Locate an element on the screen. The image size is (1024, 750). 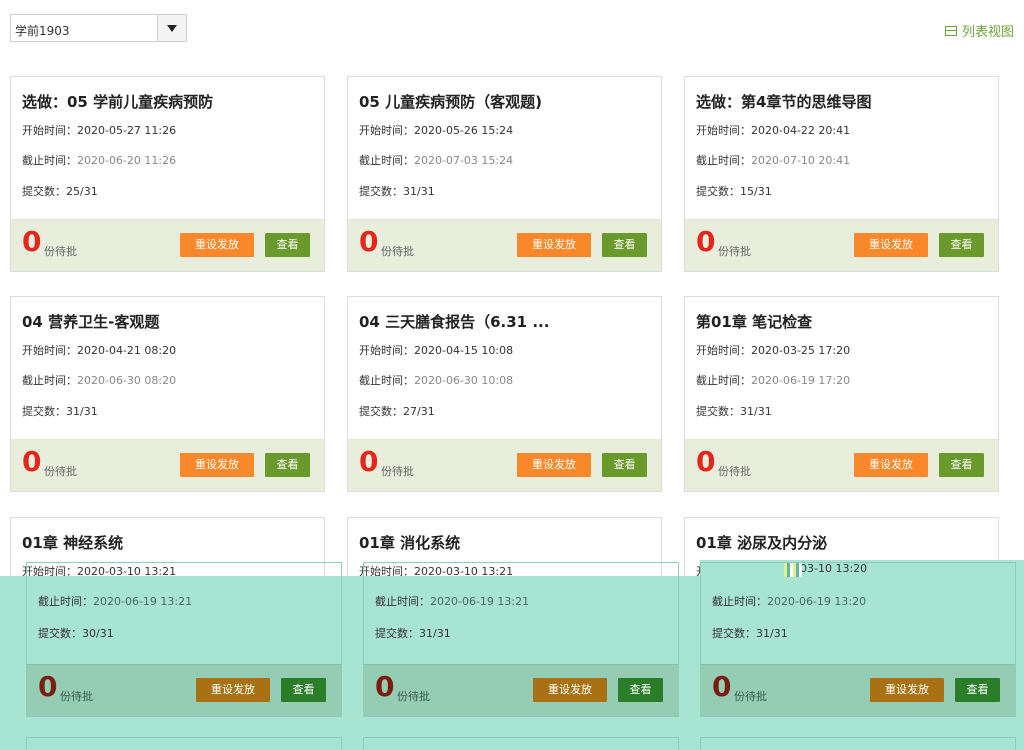
card-title: 05 儿童疾病预防（客观题) is located at coordinates (450, 102).